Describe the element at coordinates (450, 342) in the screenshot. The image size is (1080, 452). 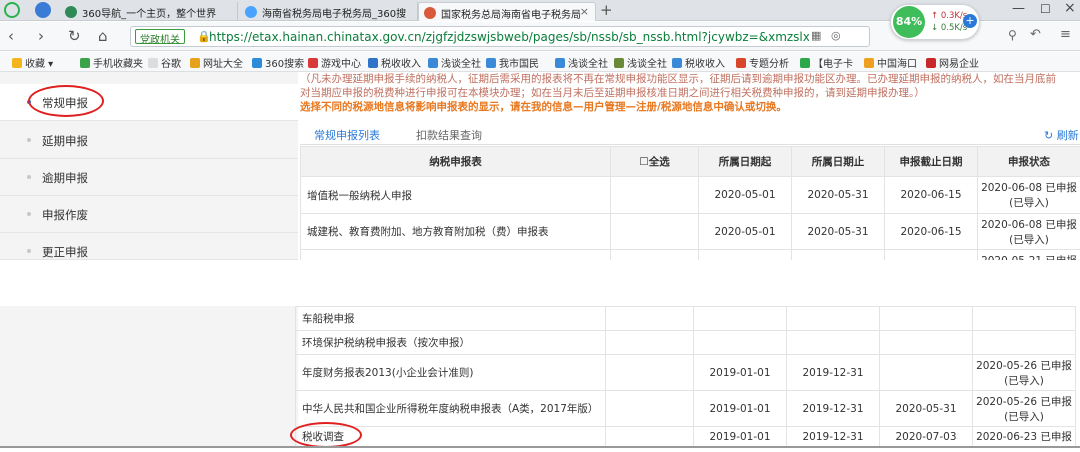
I see `form-name: 环境保护税纳税申报表（按次申报）` at that location.